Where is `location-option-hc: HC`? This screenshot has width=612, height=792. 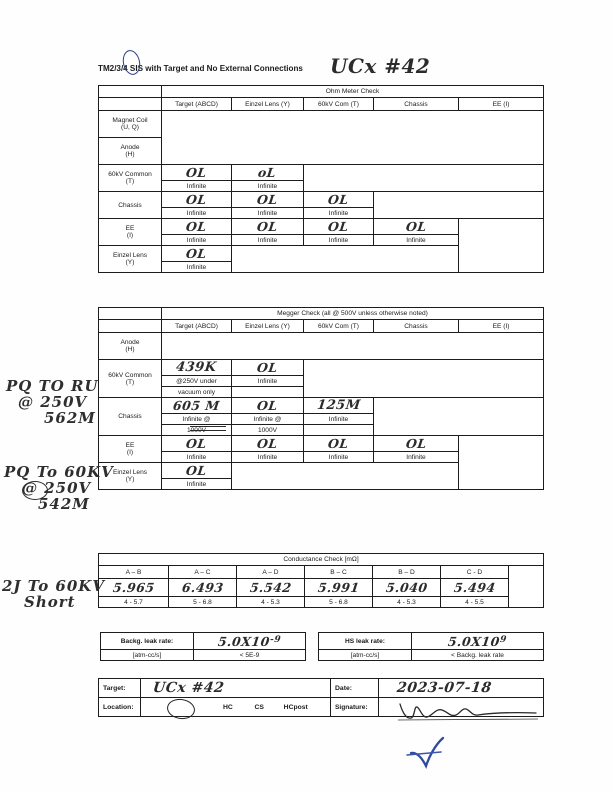
location-option-hc: HC is located at coordinates (228, 707).